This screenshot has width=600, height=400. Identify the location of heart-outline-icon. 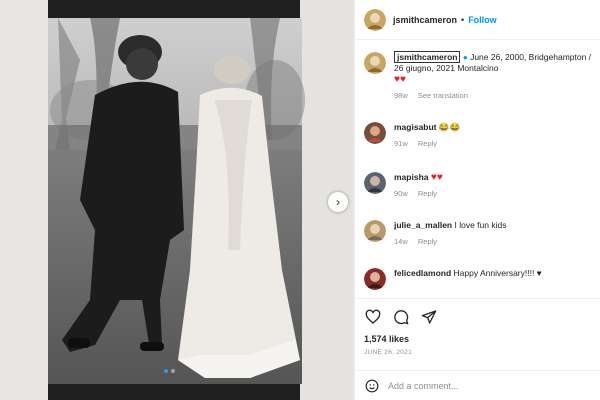
(373, 316).